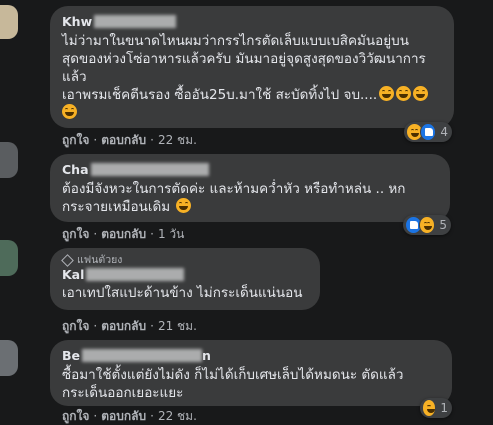  Describe the element at coordinates (182, 293) in the screenshot. I see `comment-text: เอาเทปใสแปะด้านข้าง ไม่กระเด็นแน่นอน` at that location.